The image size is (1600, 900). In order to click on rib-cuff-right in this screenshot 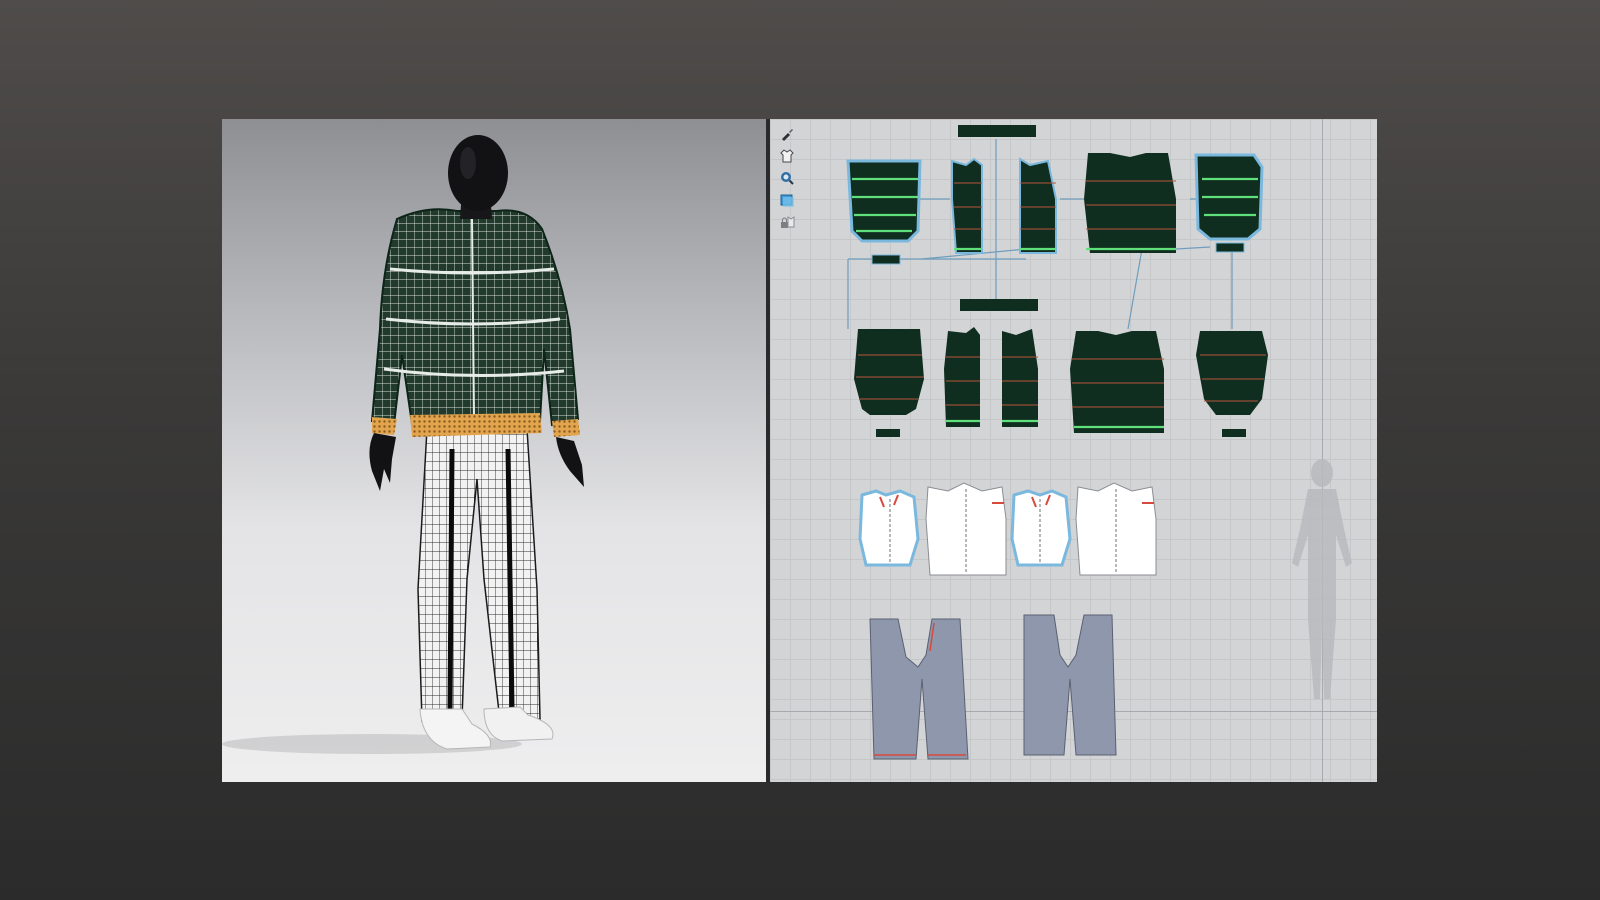, I will do `click(566, 428)`.